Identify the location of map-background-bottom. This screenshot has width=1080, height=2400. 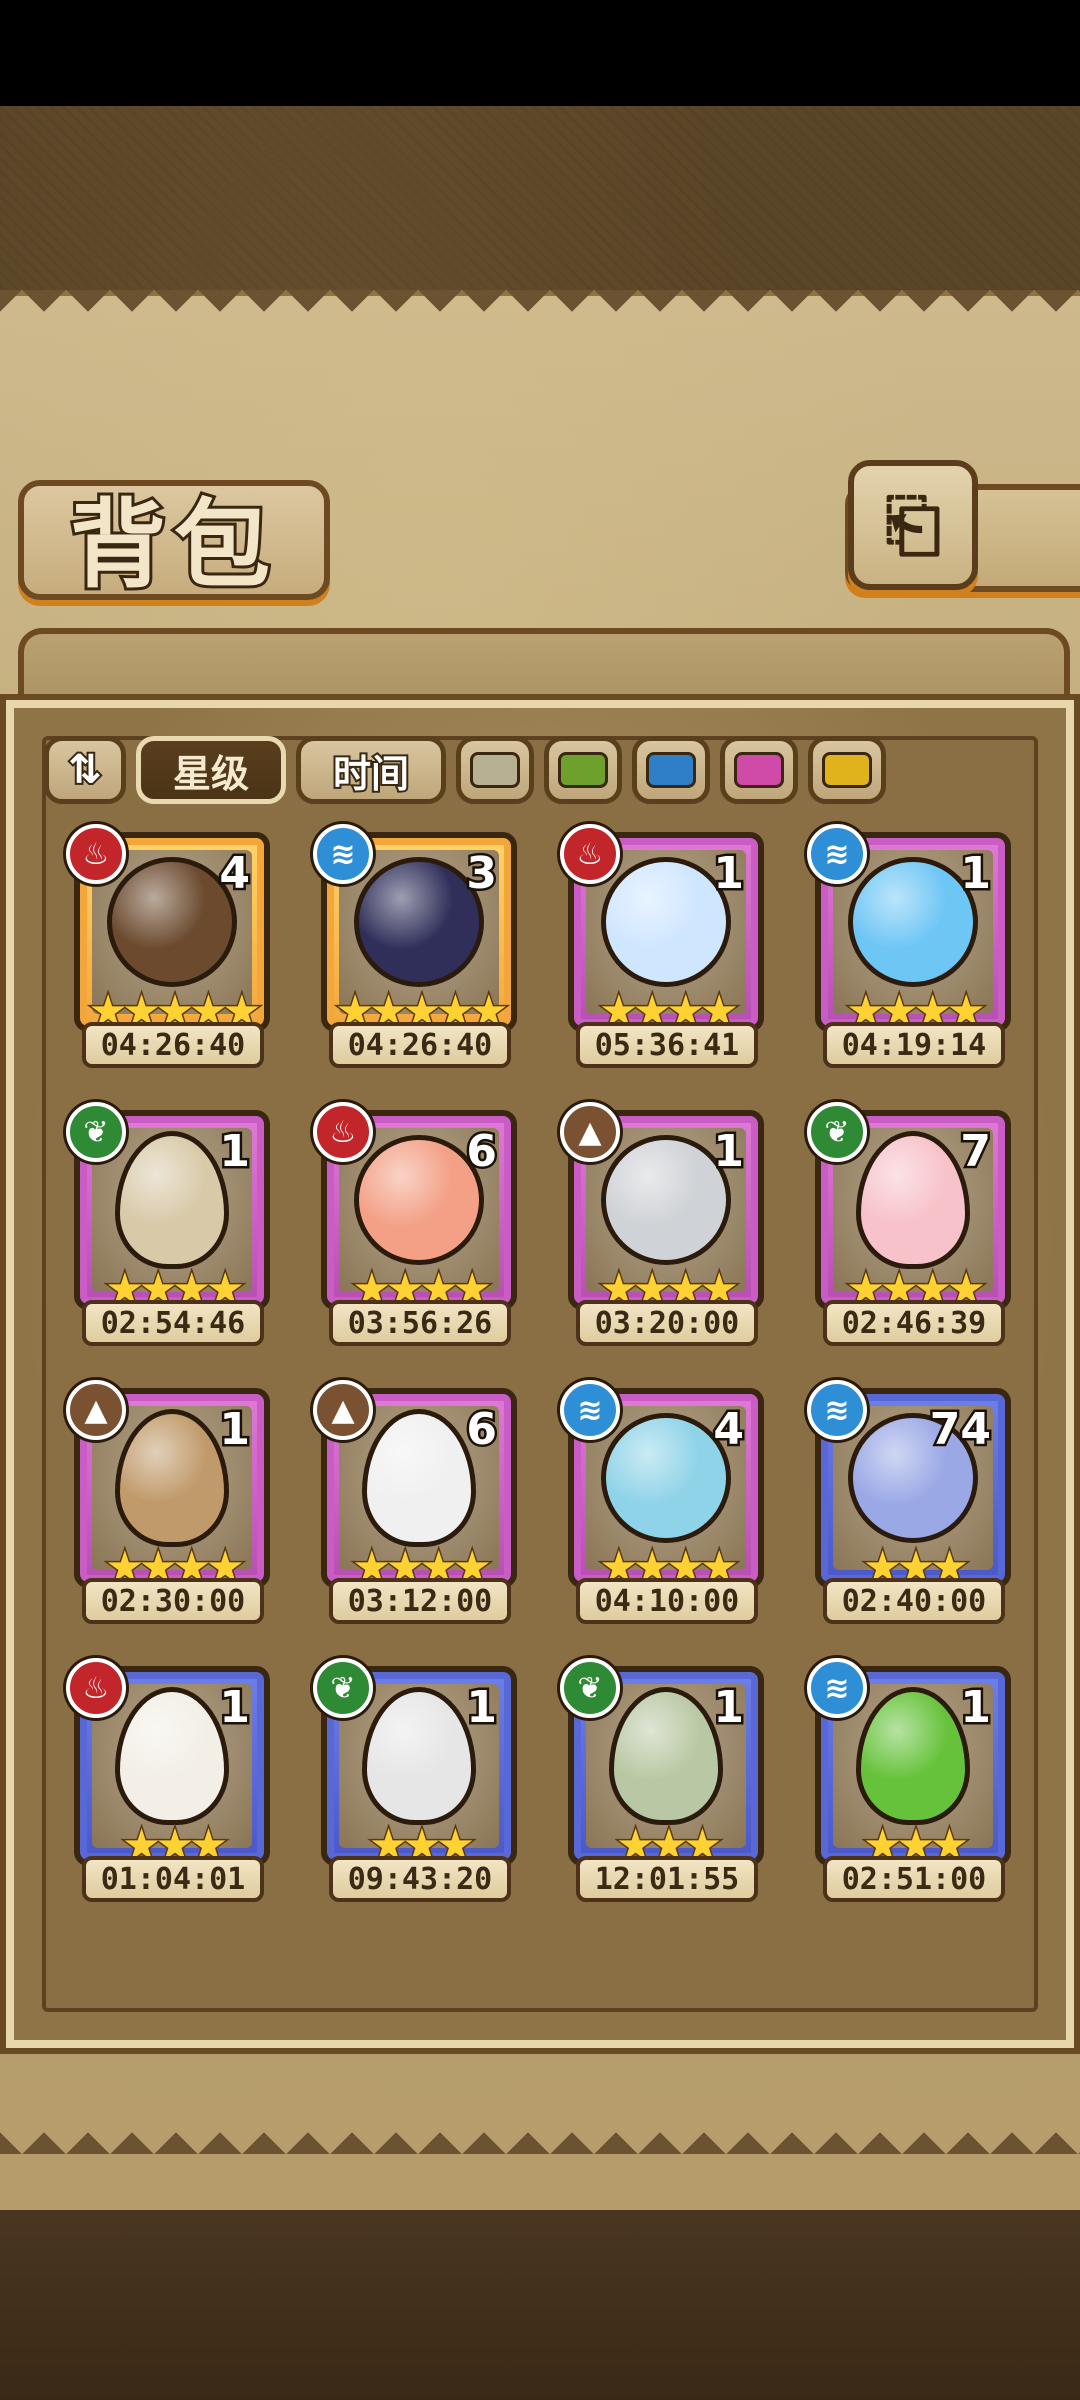
(540, 2305).